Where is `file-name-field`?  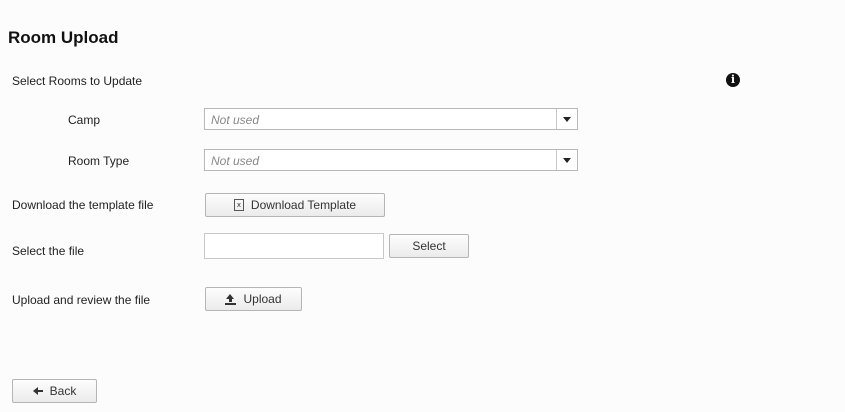 file-name-field is located at coordinates (294, 246).